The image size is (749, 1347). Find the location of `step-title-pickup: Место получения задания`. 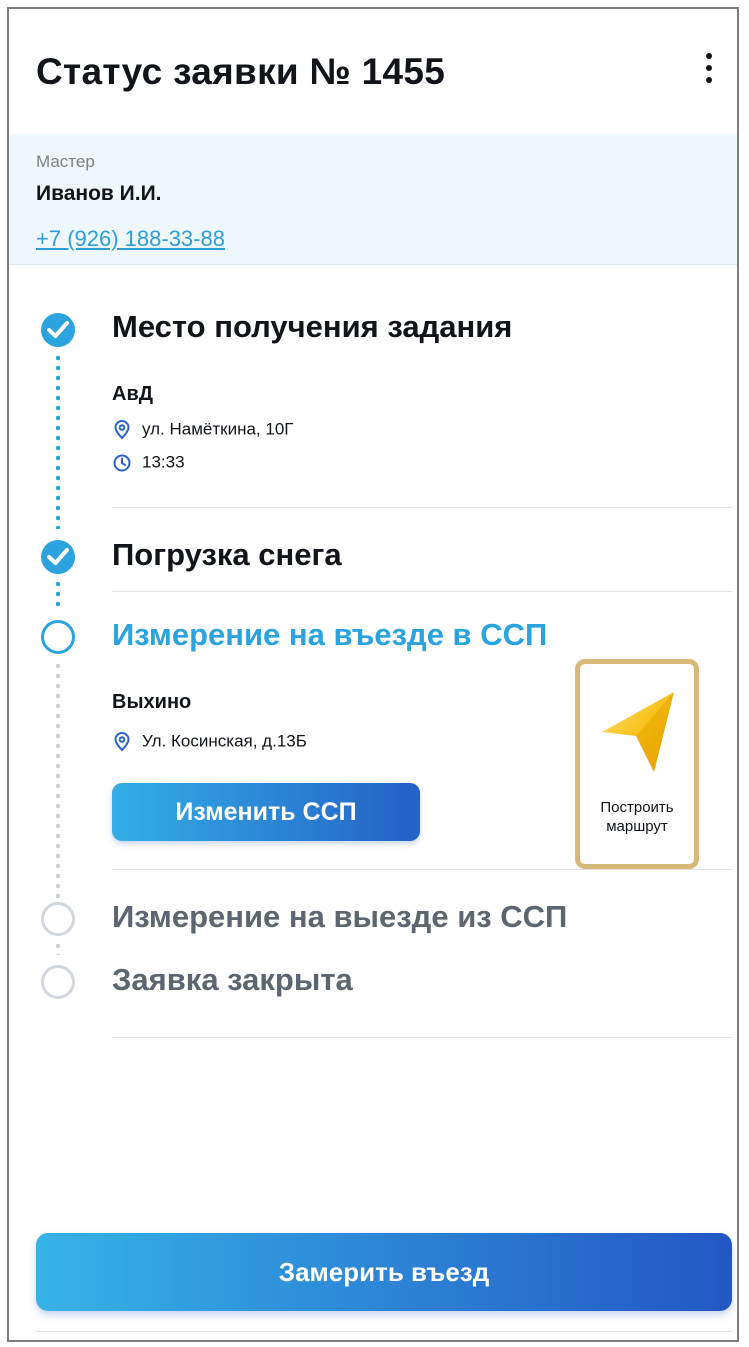

step-title-pickup: Место получения задания is located at coordinates (312, 326).